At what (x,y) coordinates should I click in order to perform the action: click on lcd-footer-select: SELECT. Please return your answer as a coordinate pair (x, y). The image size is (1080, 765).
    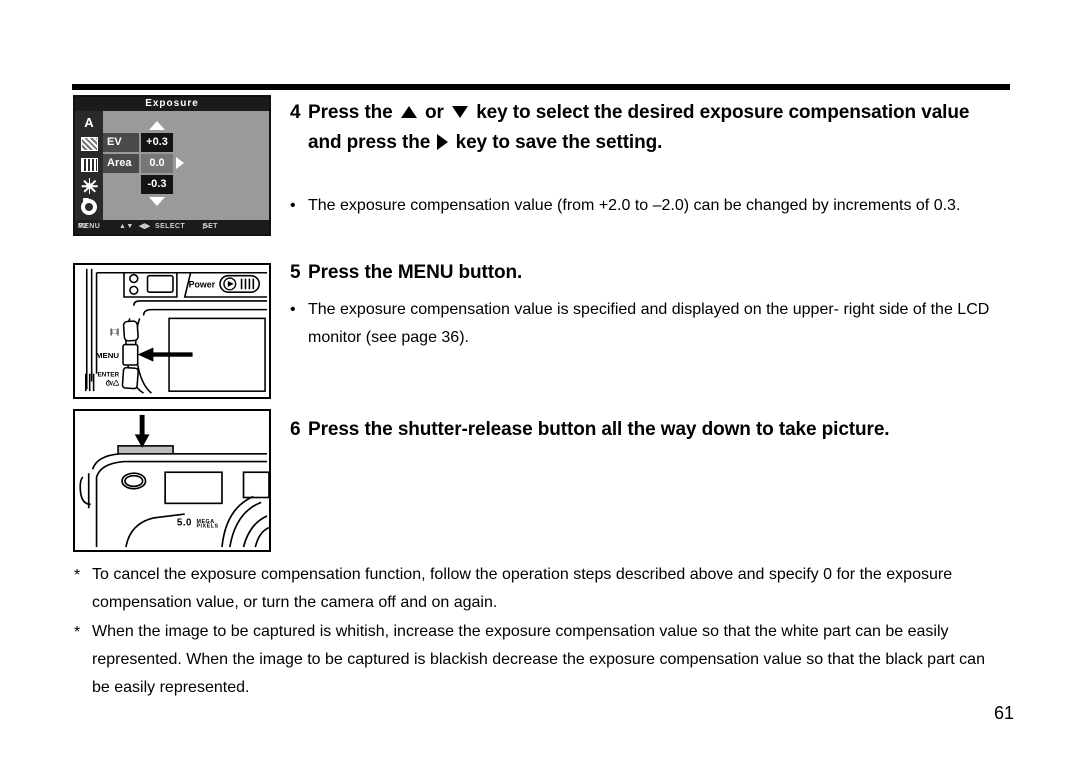
    Looking at the image, I should click on (170, 226).